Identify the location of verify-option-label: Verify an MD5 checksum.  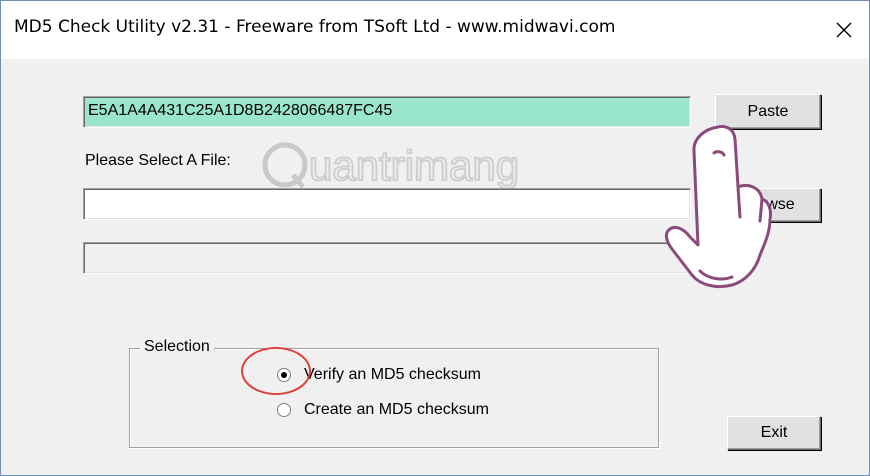
(392, 374).